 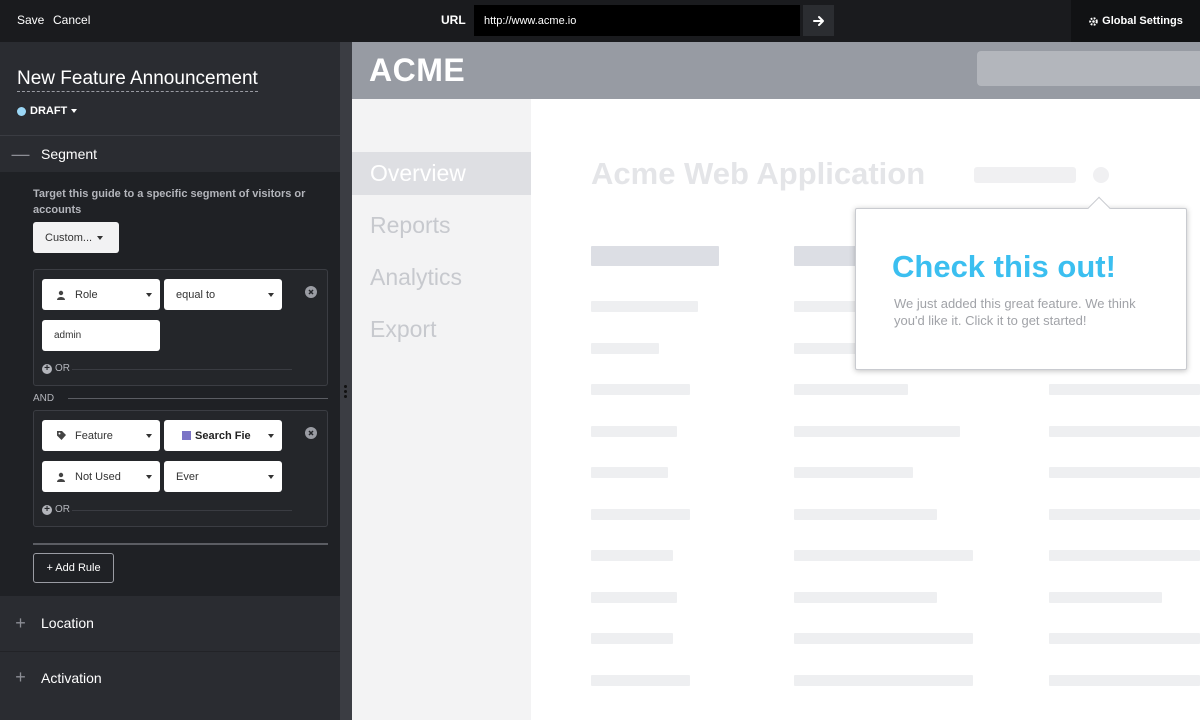 I want to click on location-section-header: + Location, so click(x=170, y=623).